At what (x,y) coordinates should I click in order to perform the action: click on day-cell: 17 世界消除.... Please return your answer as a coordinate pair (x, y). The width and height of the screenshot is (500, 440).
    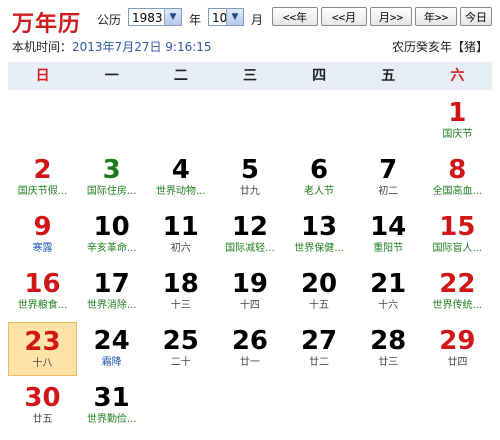
    Looking at the image, I should click on (111, 292).